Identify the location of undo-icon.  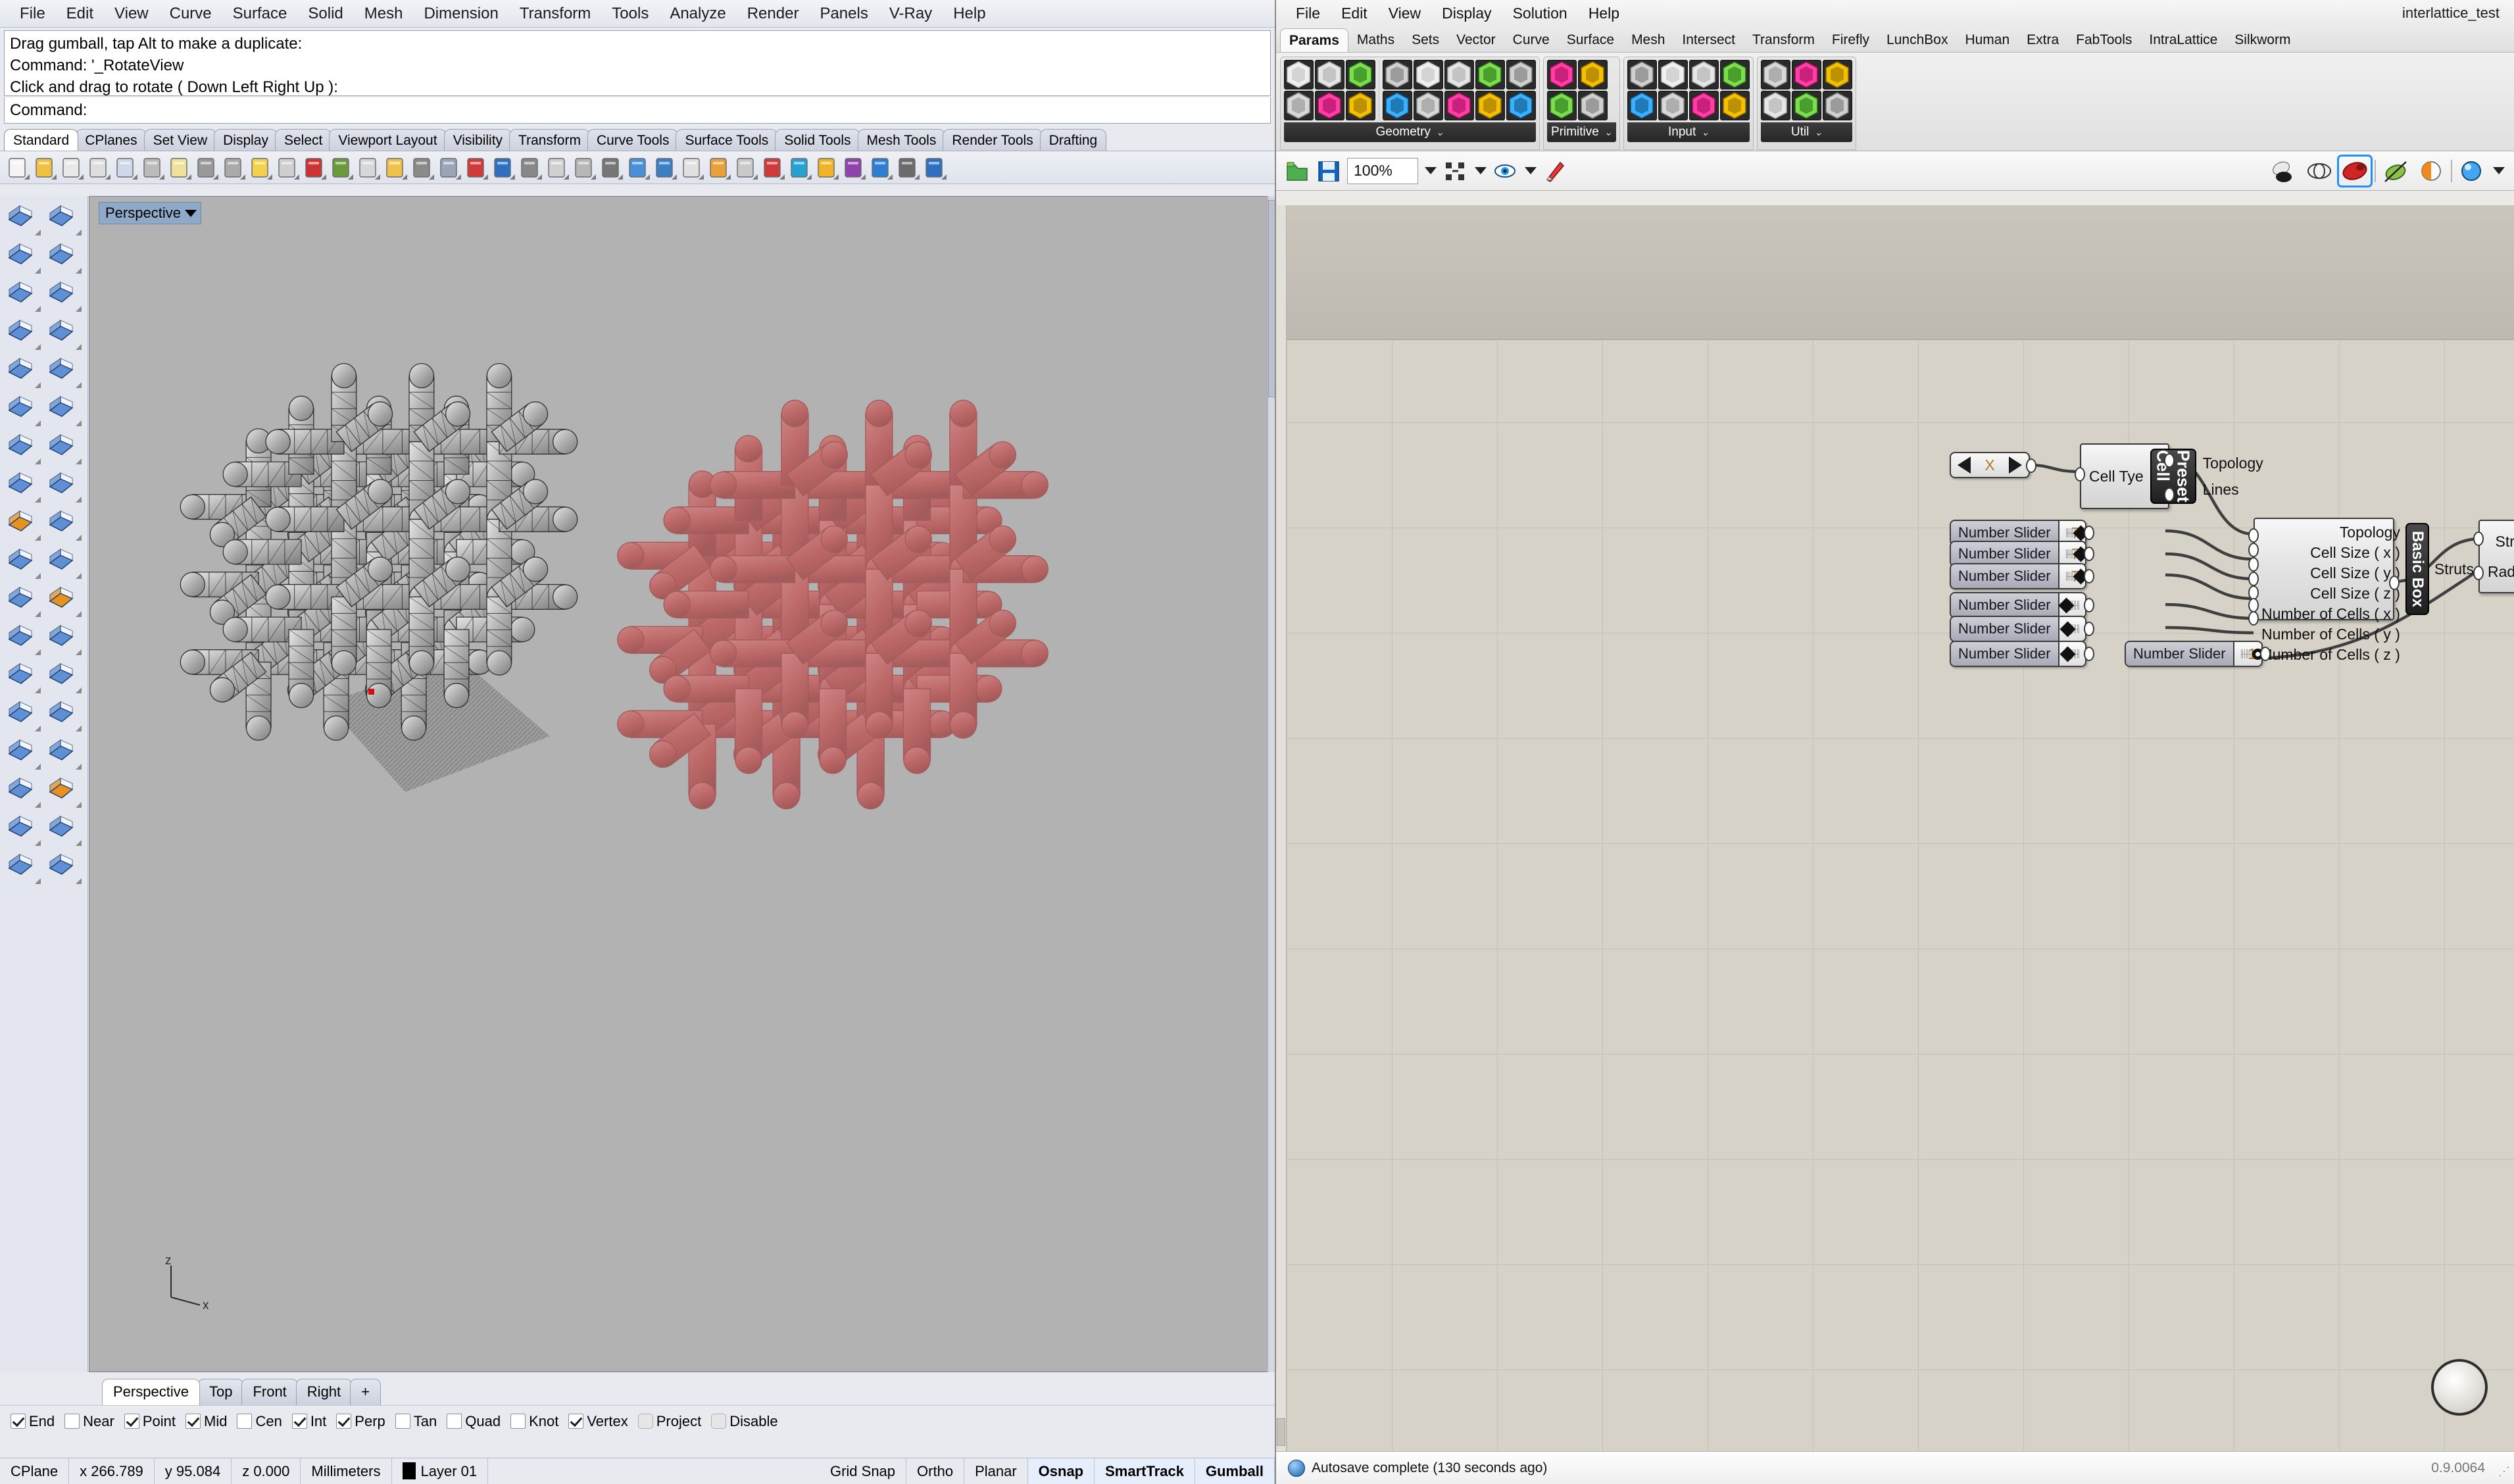
(206, 167).